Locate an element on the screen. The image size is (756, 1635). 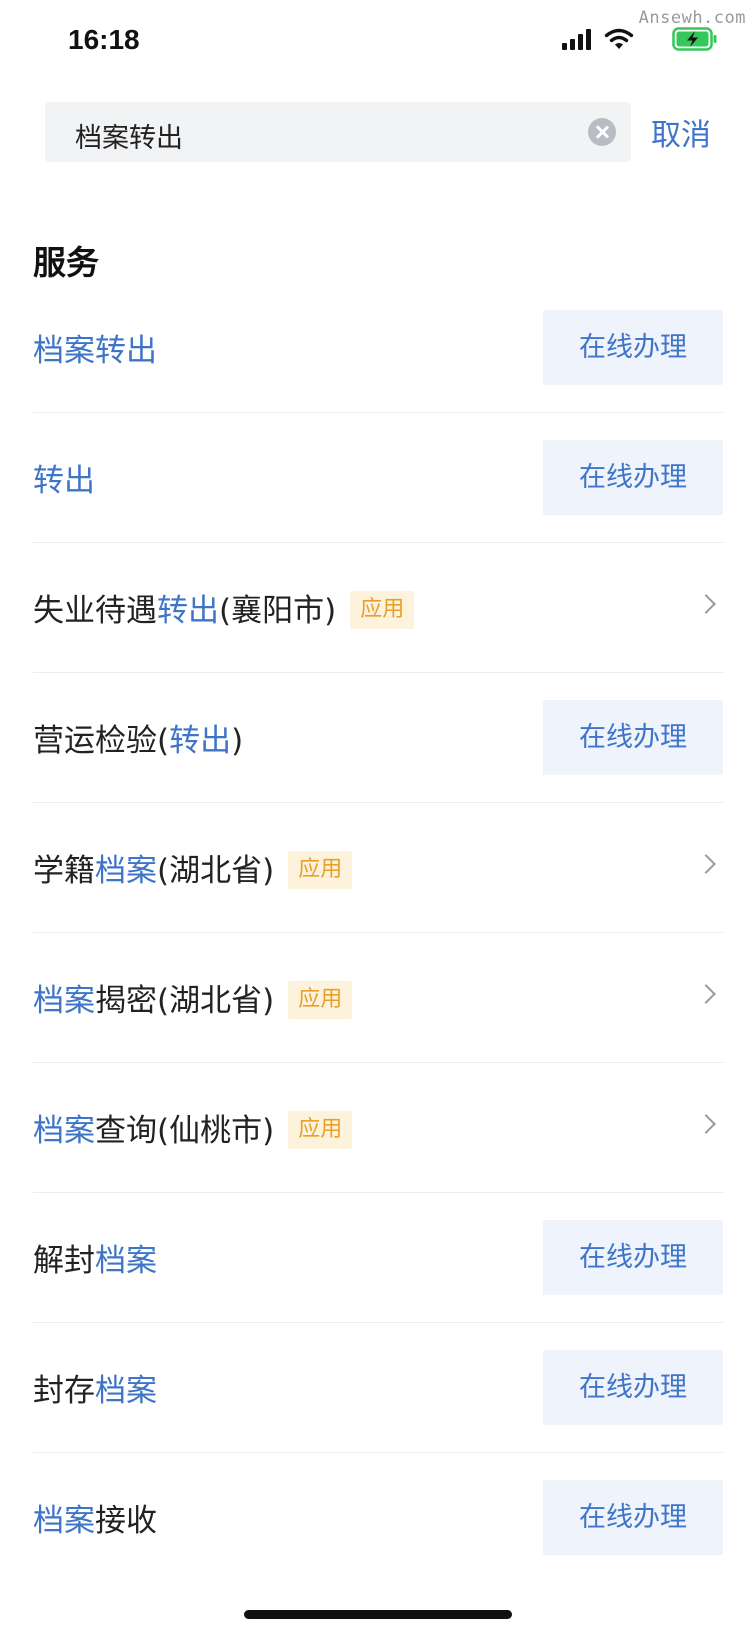
cancel-button: 取消 is located at coordinates (681, 132).